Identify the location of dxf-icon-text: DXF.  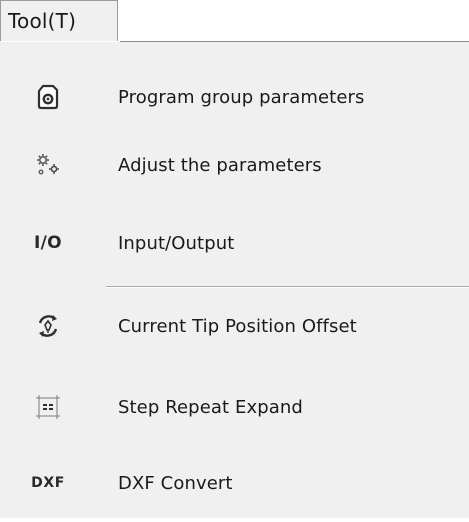
(48, 483).